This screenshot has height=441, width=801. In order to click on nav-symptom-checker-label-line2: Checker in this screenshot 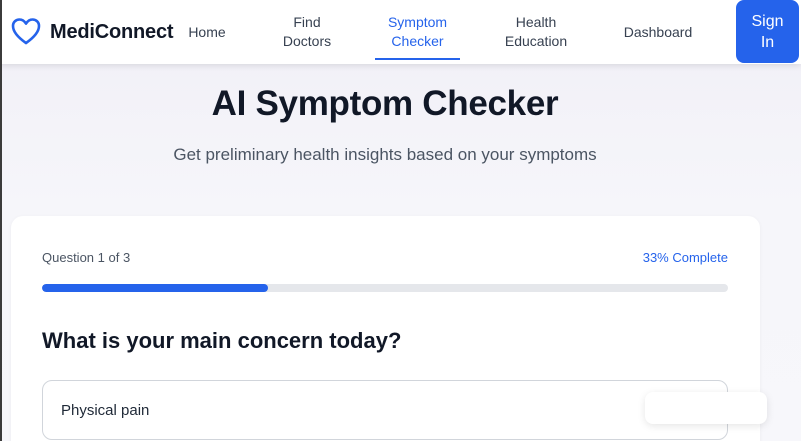, I will do `click(417, 41)`.